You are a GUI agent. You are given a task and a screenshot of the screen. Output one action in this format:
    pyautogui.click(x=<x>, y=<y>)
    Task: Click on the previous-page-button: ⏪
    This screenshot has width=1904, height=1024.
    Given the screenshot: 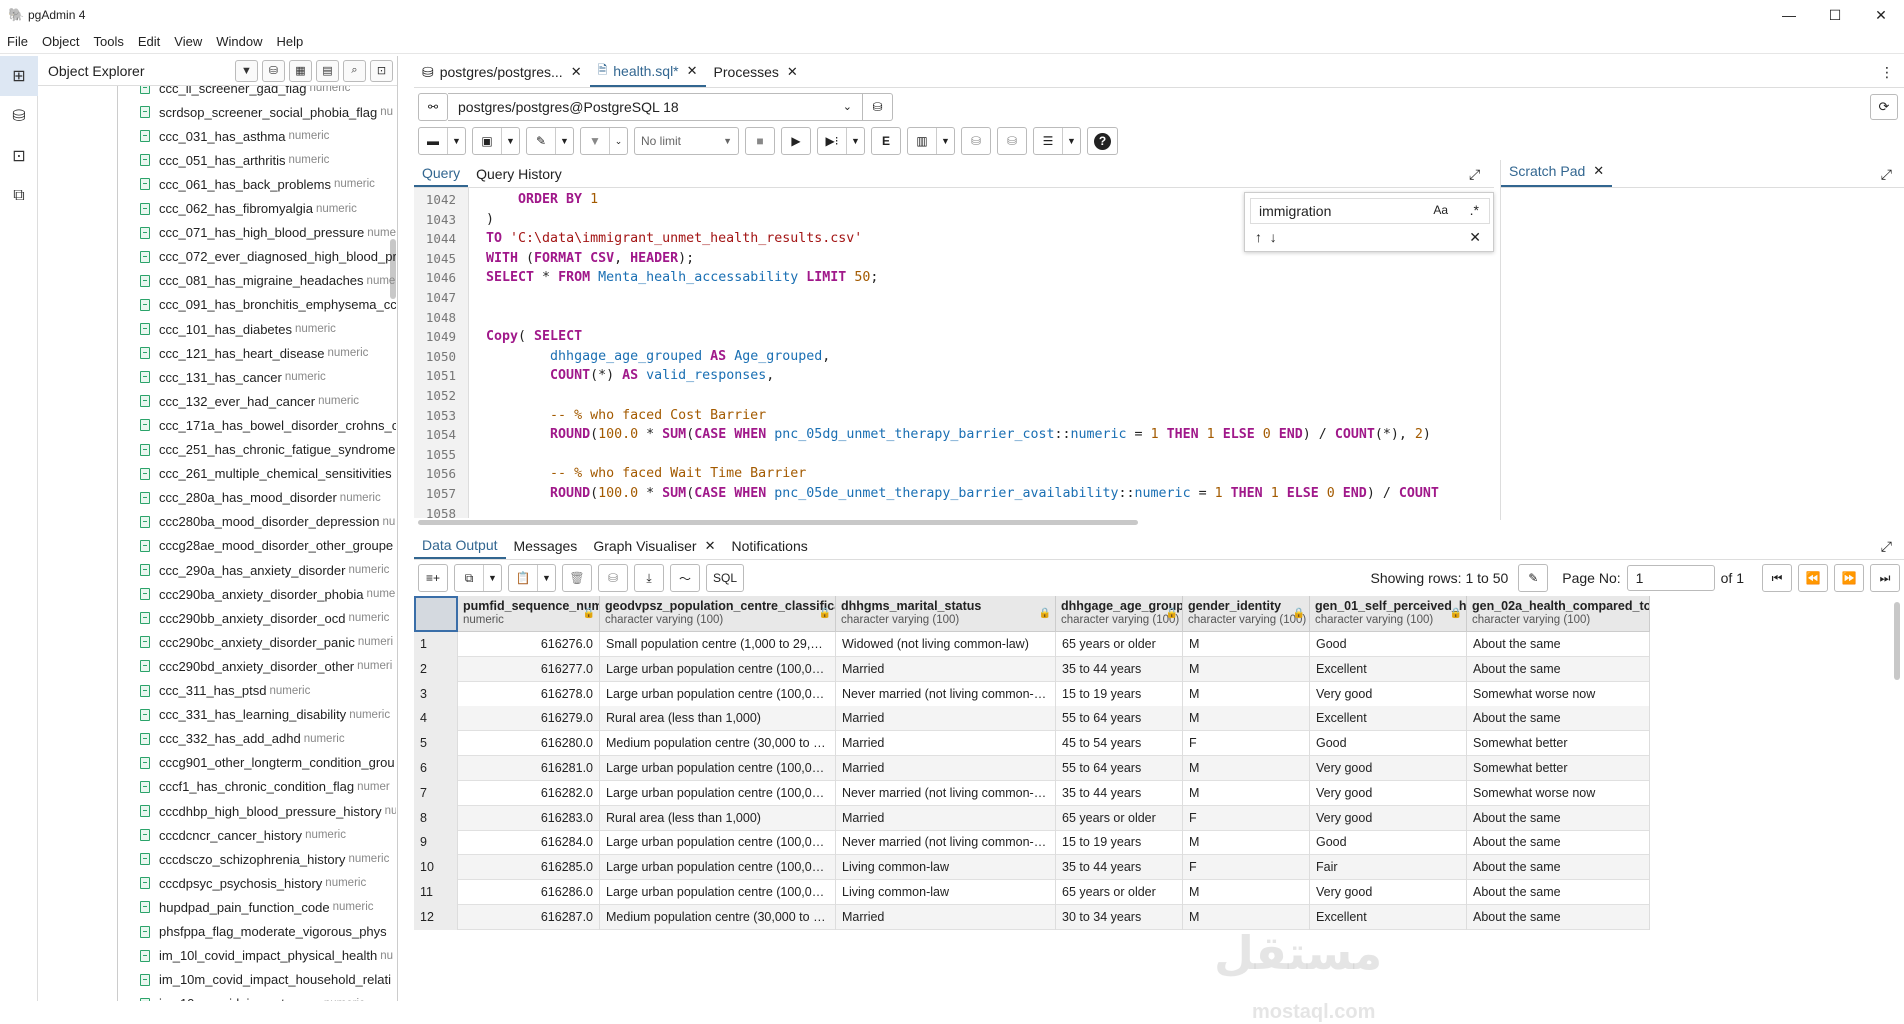 What is the action you would take?
    pyautogui.click(x=1813, y=578)
    